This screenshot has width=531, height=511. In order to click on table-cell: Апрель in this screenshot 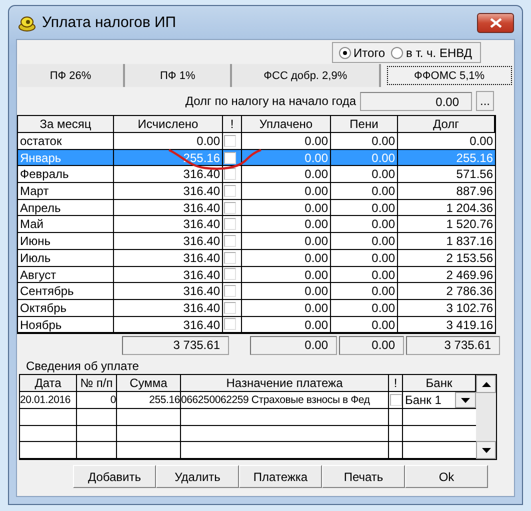, I will do `click(66, 208)`.